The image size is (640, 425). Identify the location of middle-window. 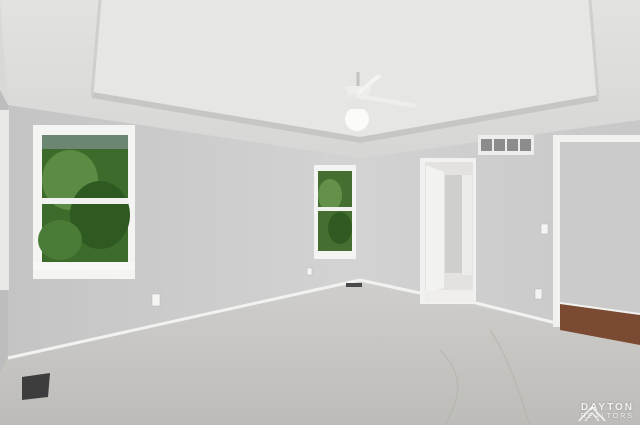
(335, 212).